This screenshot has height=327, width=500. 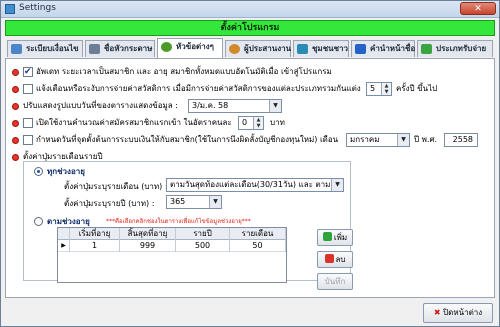 What do you see at coordinates (128, 48) in the screenshot?
I see `tab-label: ชื่อหัวกระดาษ` at bounding box center [128, 48].